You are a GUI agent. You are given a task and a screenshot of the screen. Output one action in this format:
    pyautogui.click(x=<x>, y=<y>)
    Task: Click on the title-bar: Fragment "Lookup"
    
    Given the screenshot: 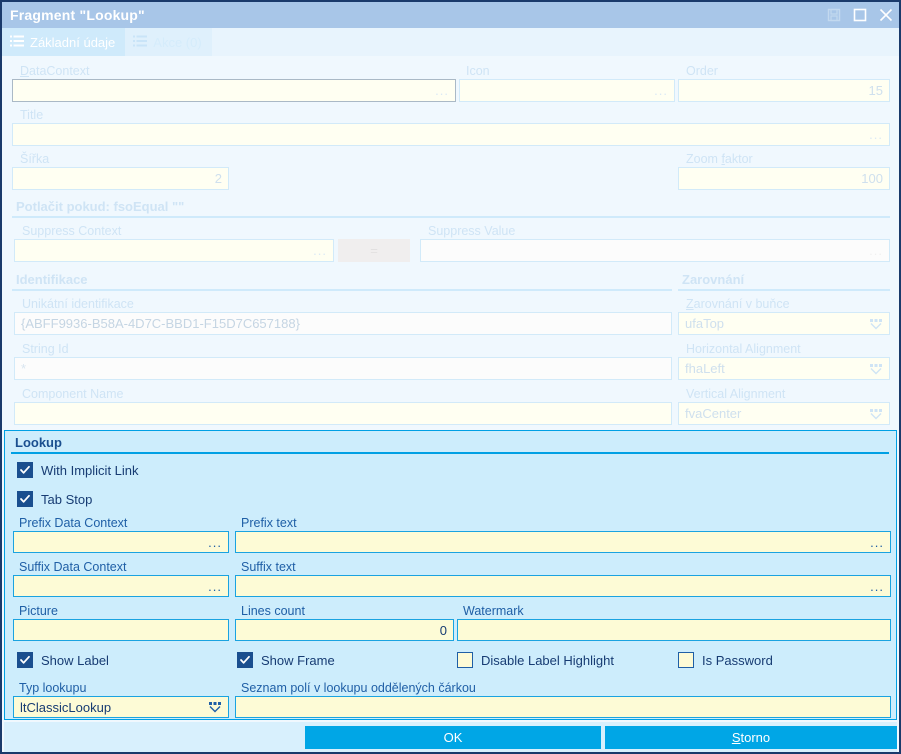 What is the action you would take?
    pyautogui.click(x=450, y=15)
    